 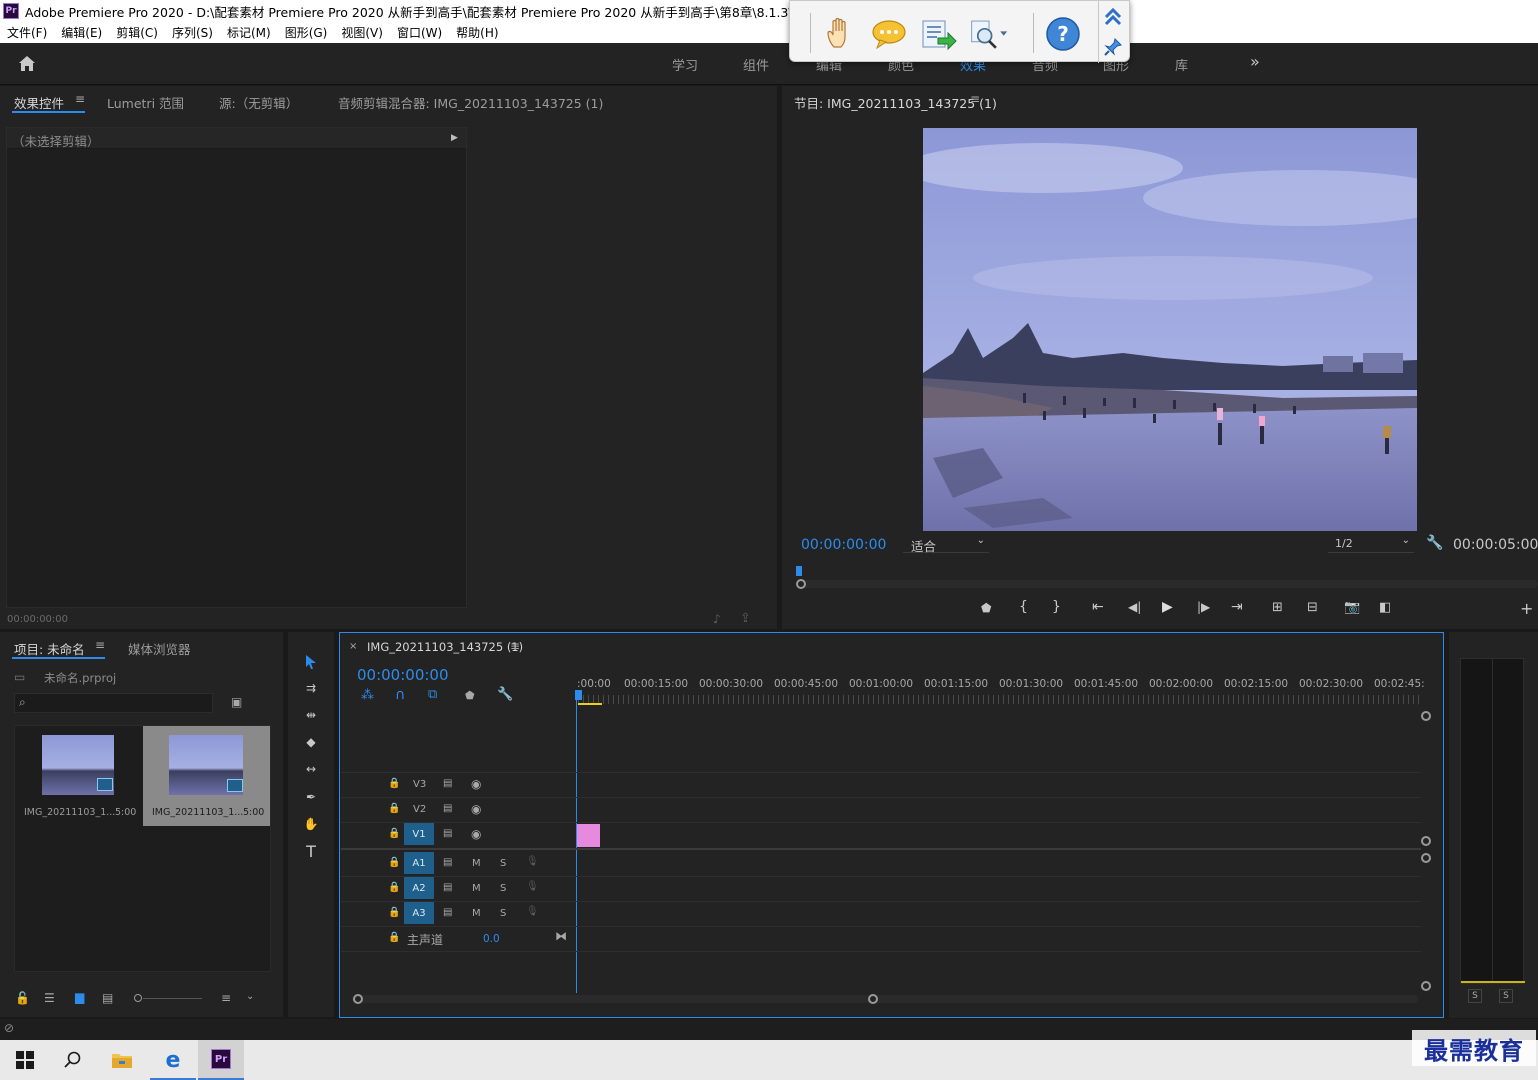 I want to click on track-master: 🔒 主声道 0.0 ⧓, so click(x=458, y=939).